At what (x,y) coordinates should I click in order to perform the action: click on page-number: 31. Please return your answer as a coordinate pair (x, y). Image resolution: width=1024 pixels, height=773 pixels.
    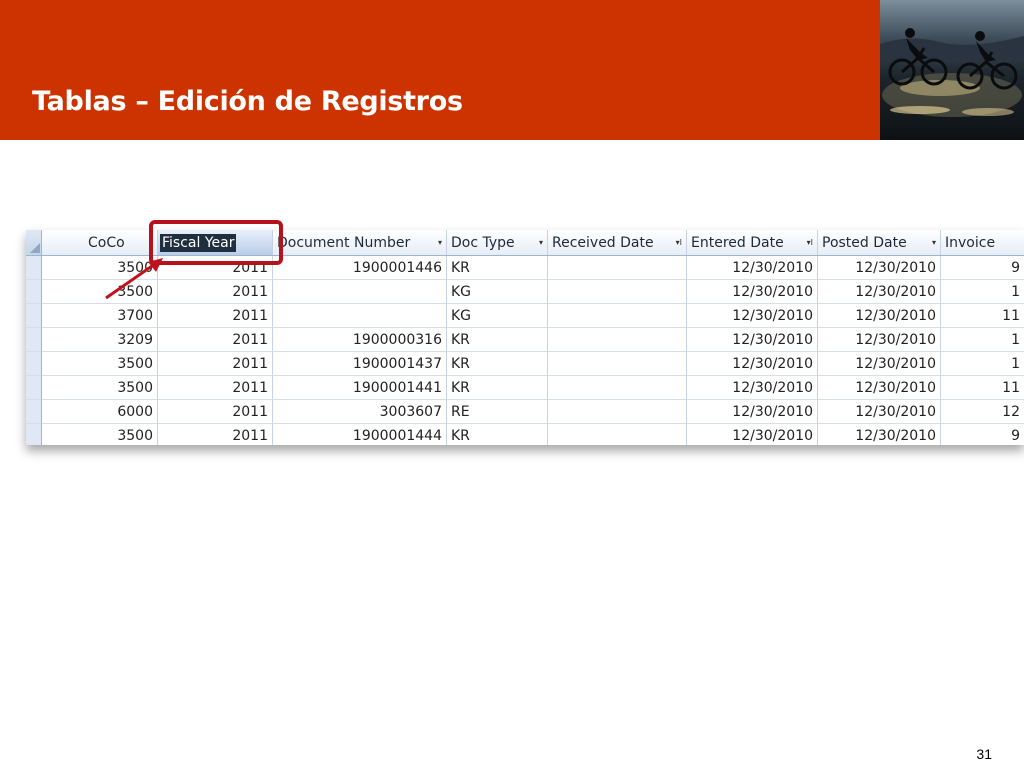
    Looking at the image, I should click on (984, 754).